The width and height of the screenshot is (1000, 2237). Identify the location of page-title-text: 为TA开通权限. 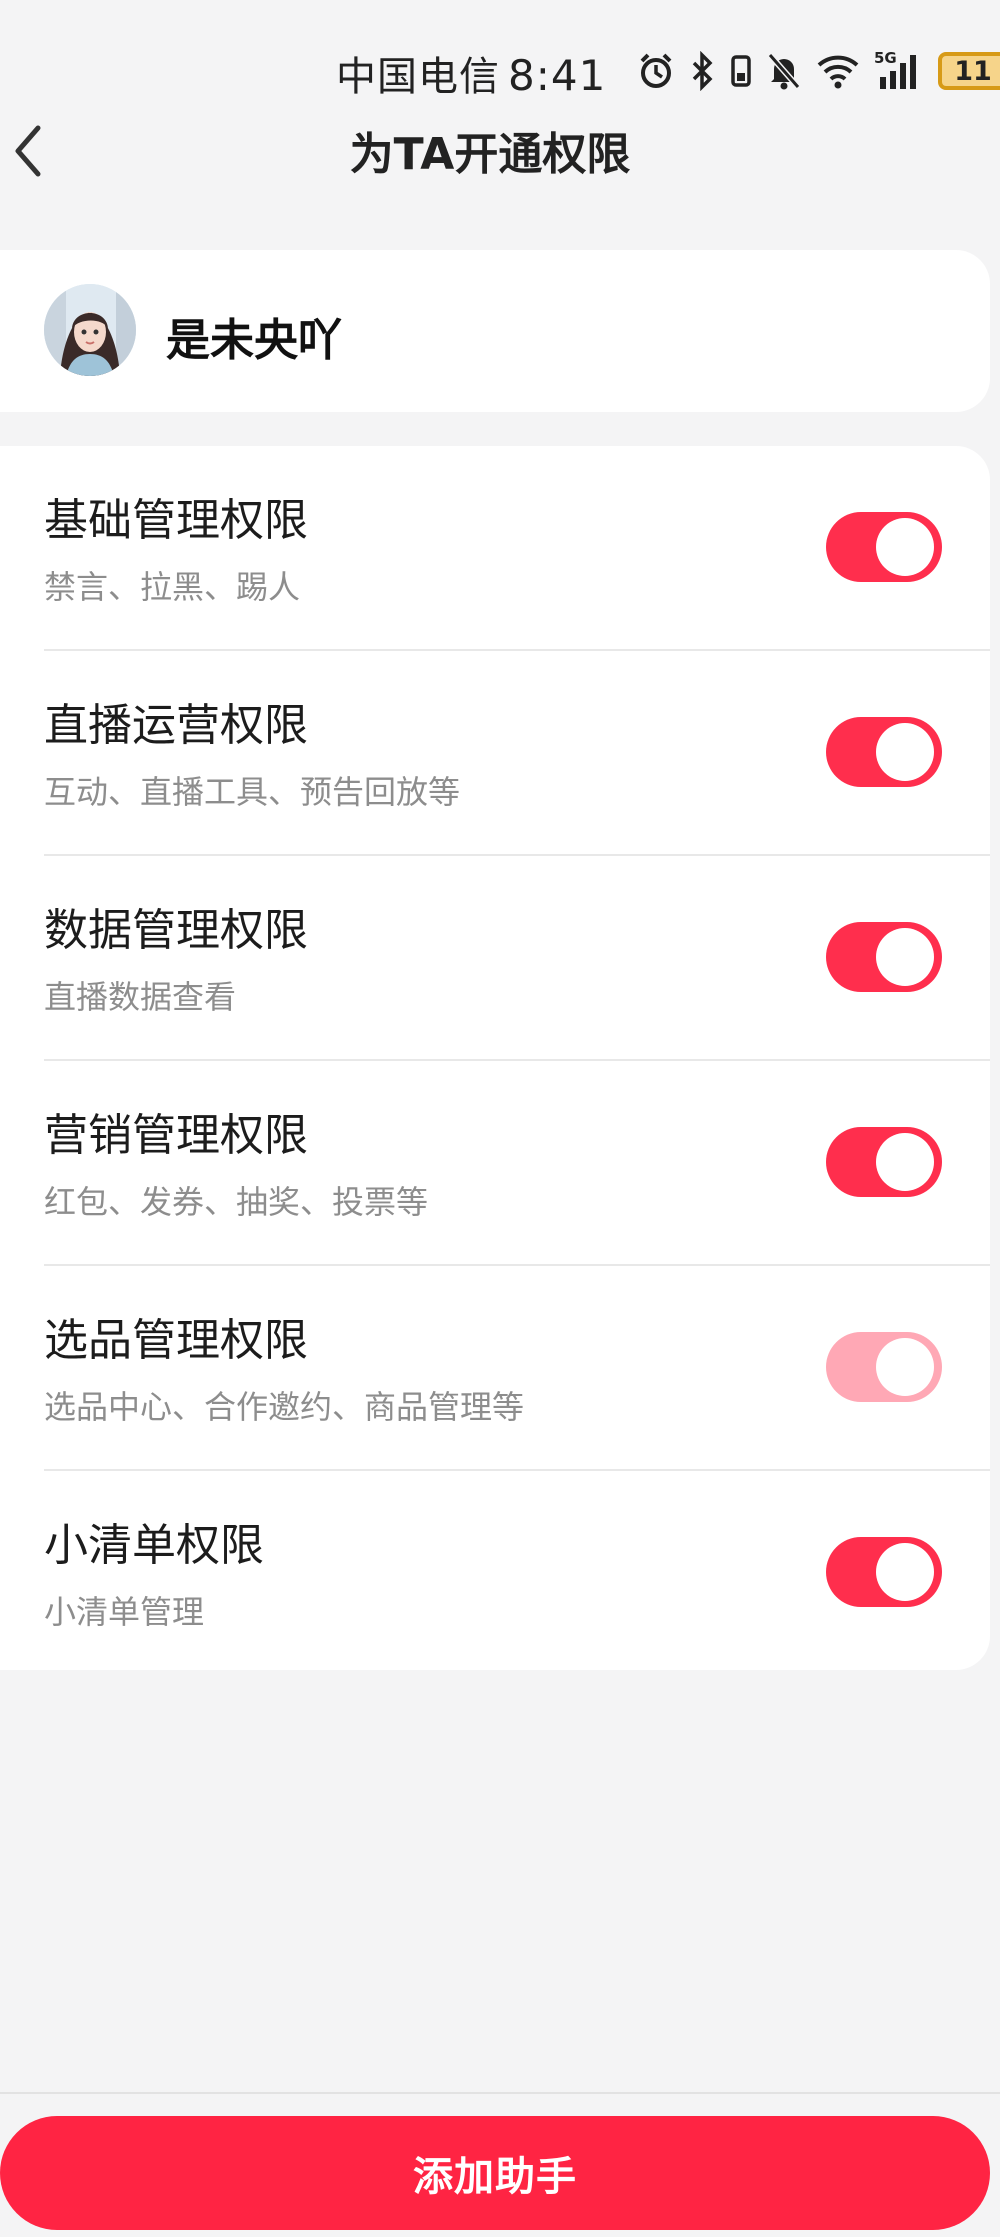
(490, 154).